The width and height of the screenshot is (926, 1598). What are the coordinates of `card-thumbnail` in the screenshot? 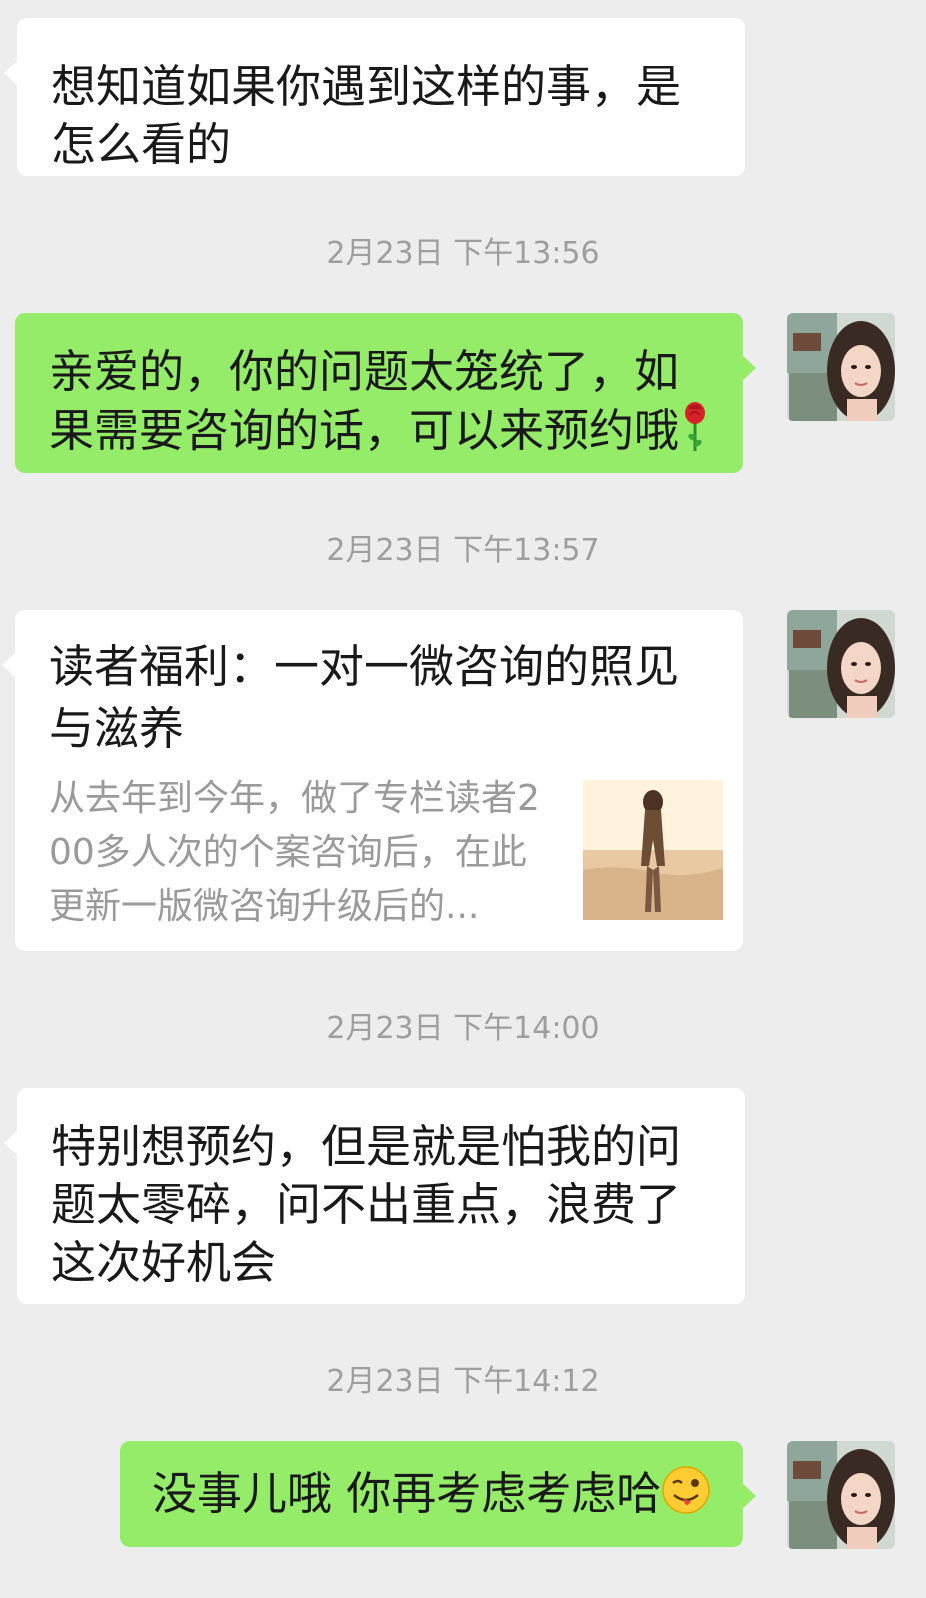 It's located at (653, 850).